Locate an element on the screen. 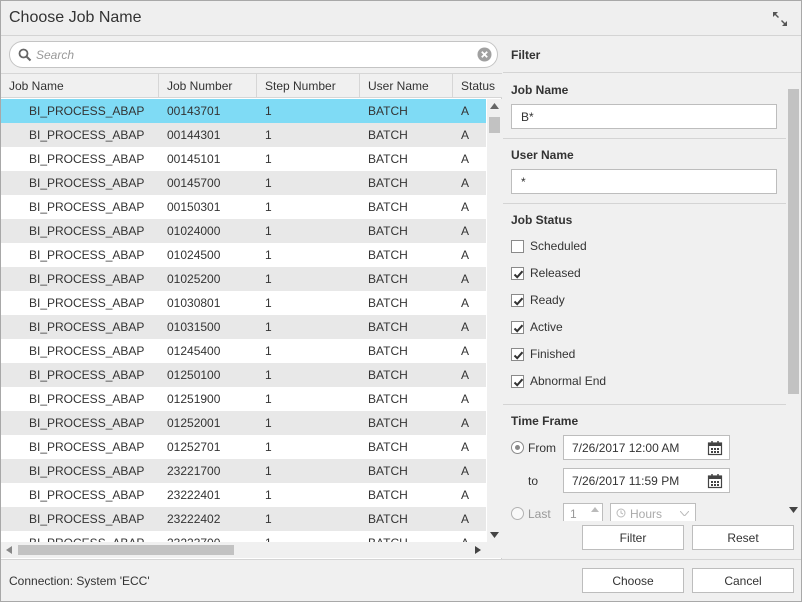 The width and height of the screenshot is (802, 602). table-row: BI_PROCESS_ABAP 01025200 1 BATCH A is located at coordinates (243, 279).